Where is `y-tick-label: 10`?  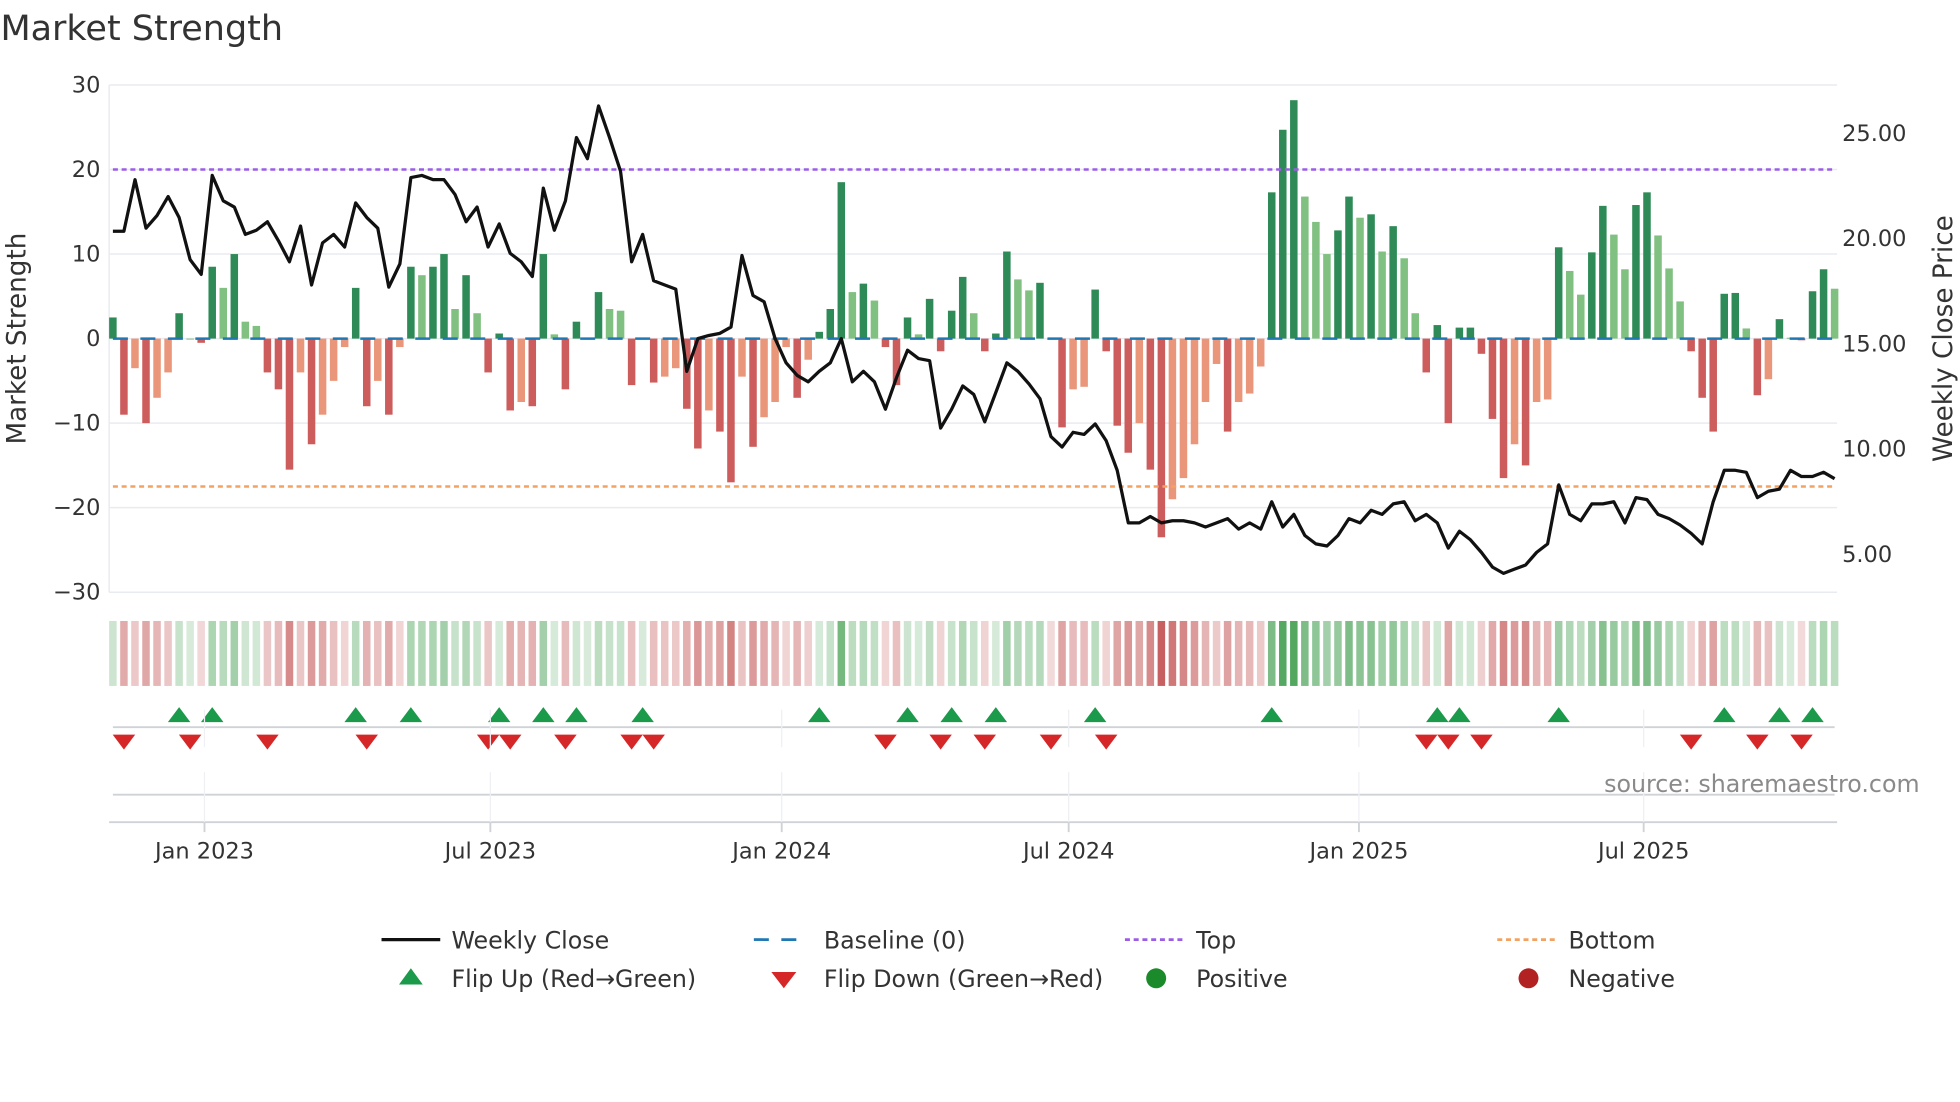 y-tick-label: 10 is located at coordinates (86, 255).